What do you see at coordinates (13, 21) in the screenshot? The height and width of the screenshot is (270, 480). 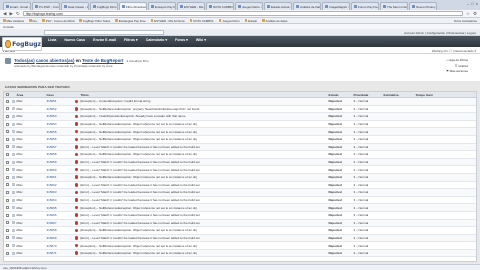 I see `bookmark-item: Más visitados` at bounding box center [13, 21].